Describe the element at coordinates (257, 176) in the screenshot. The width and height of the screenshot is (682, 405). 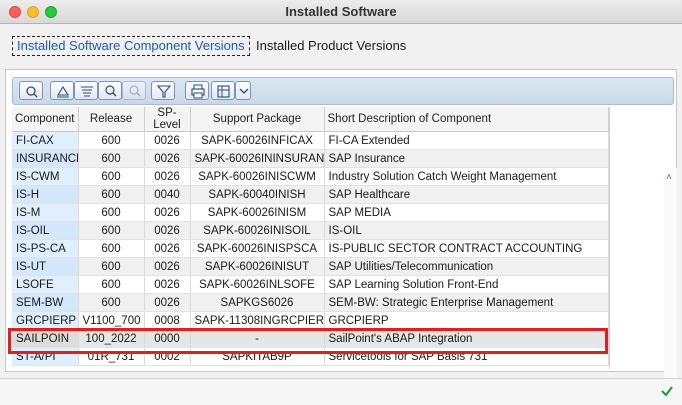
I see `cell-support-package: SAPK-60026INISCWM` at that location.